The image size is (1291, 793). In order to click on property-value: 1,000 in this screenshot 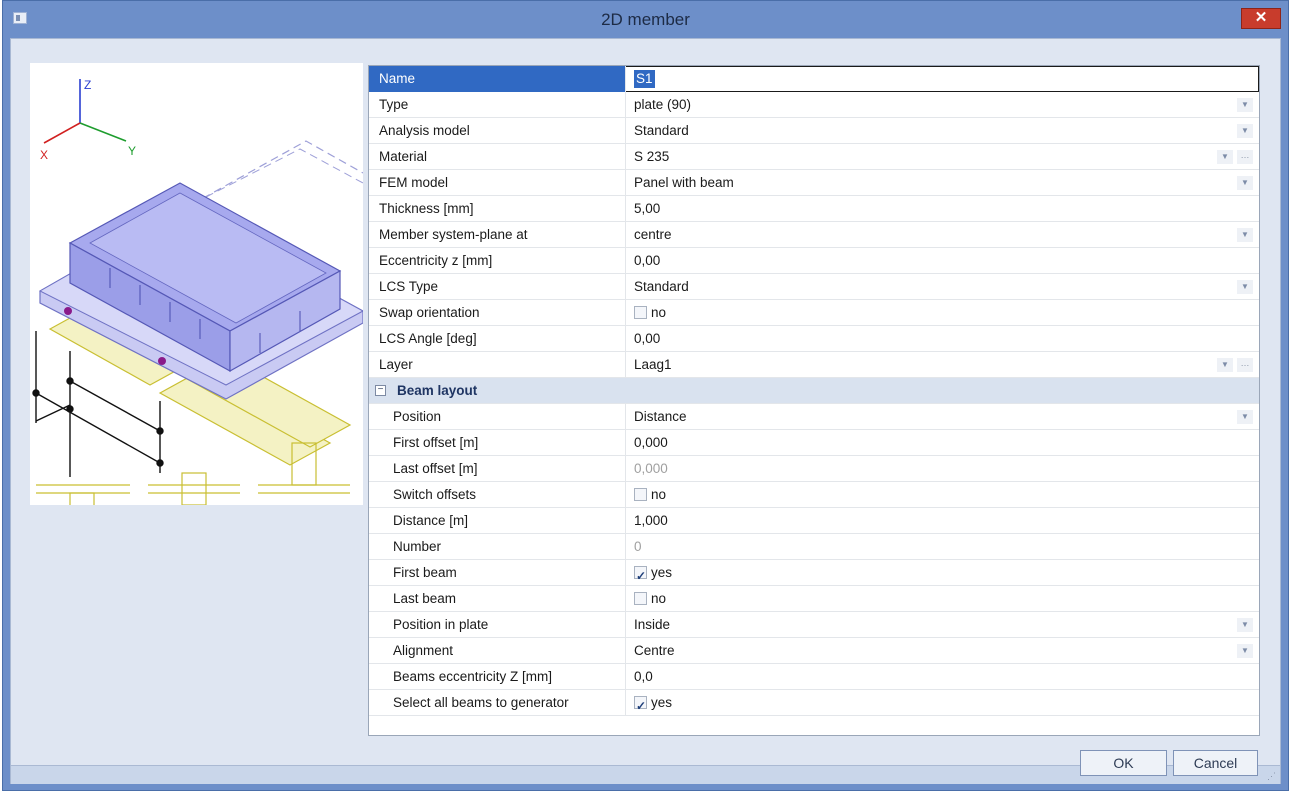, I will do `click(651, 520)`.